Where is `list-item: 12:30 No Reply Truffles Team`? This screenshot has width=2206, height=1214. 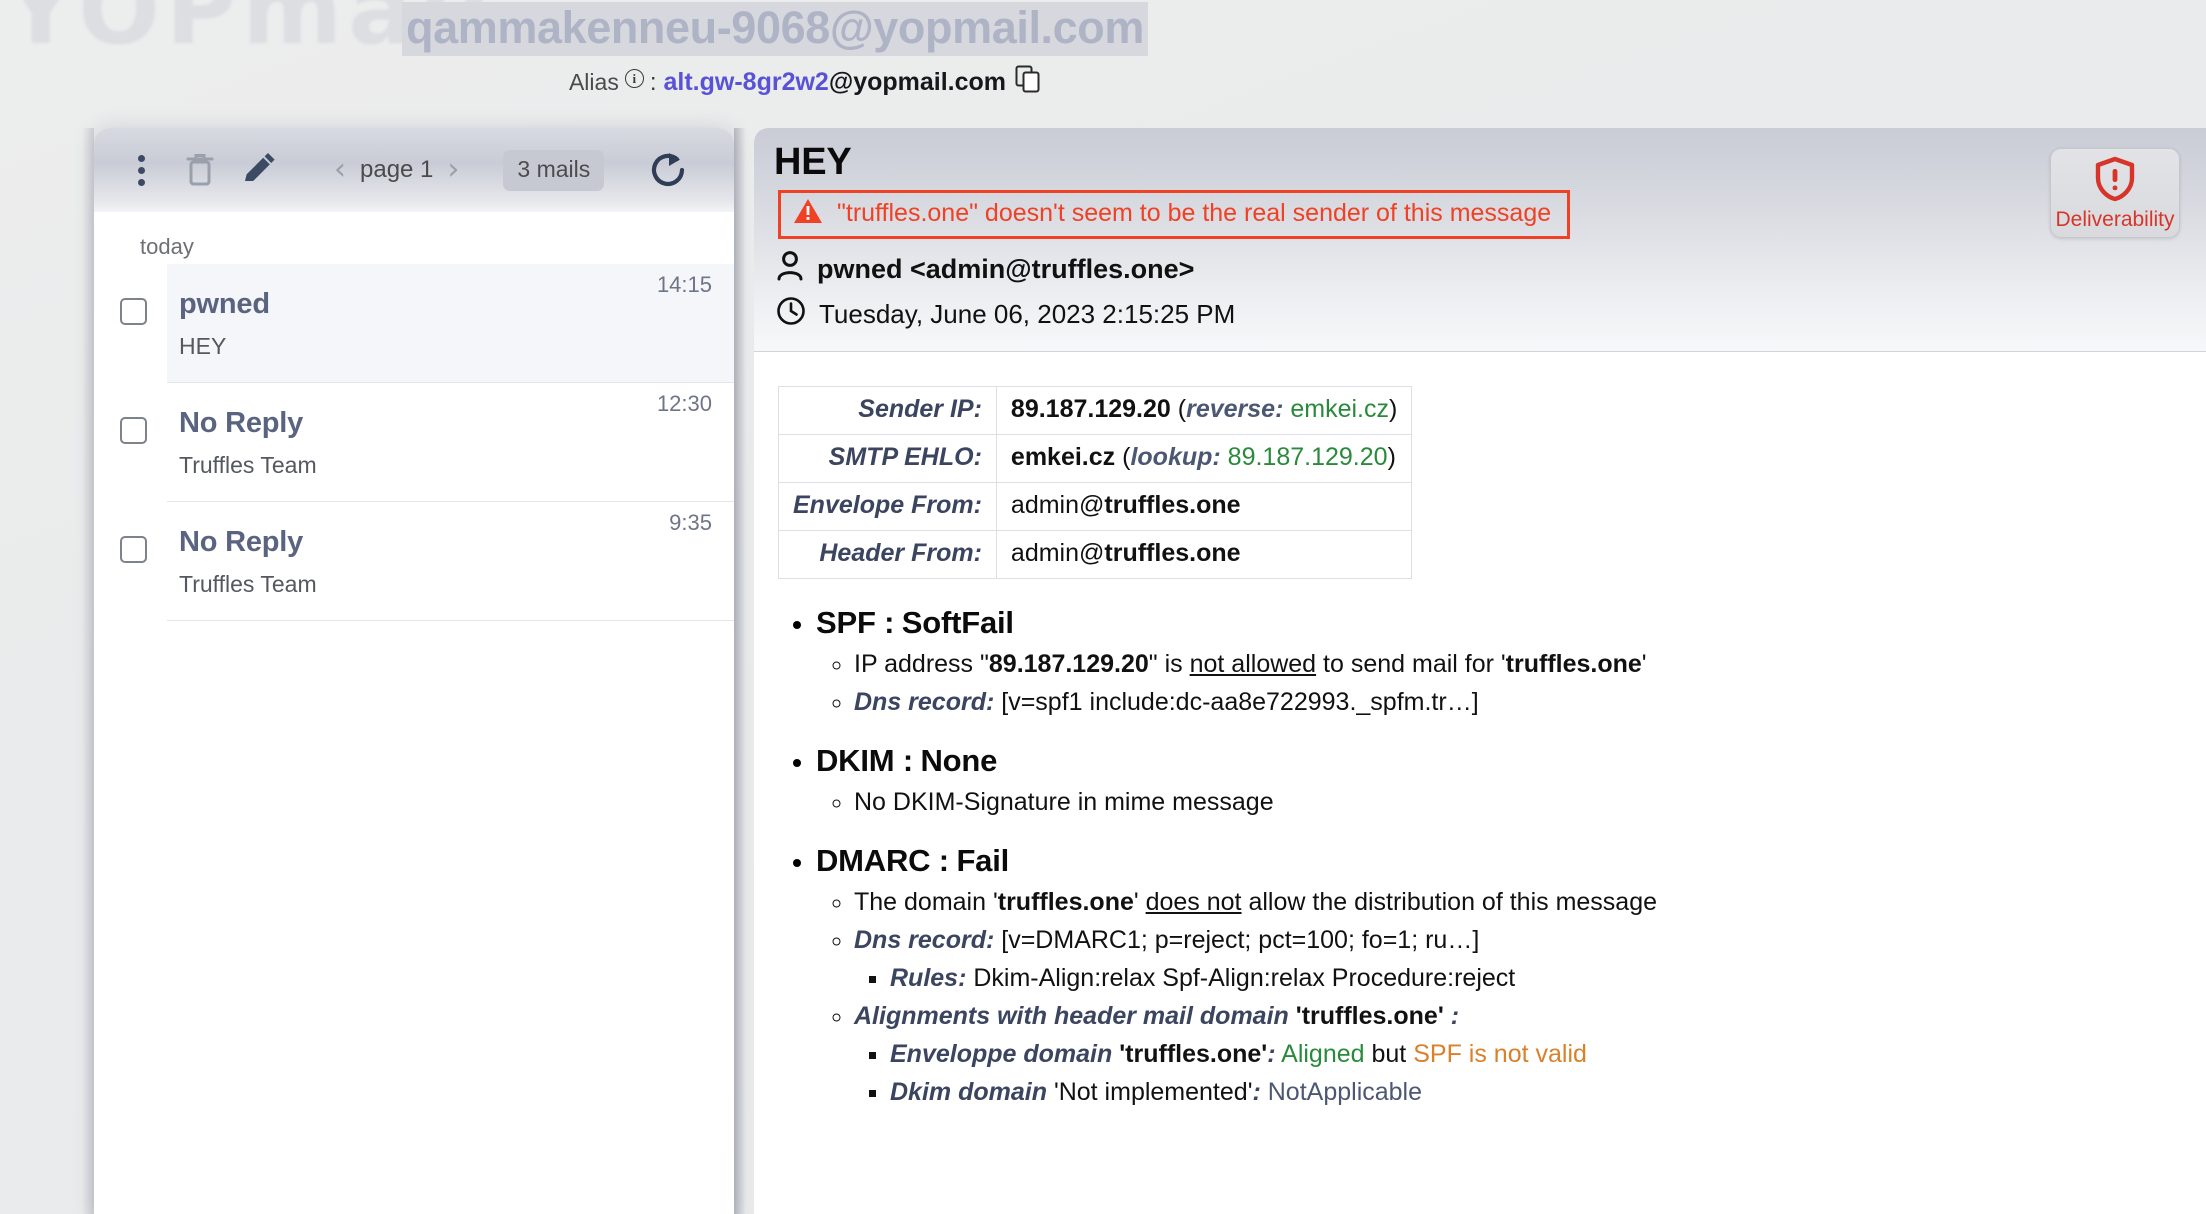
list-item: 12:30 No Reply Truffles Team is located at coordinates (414, 442).